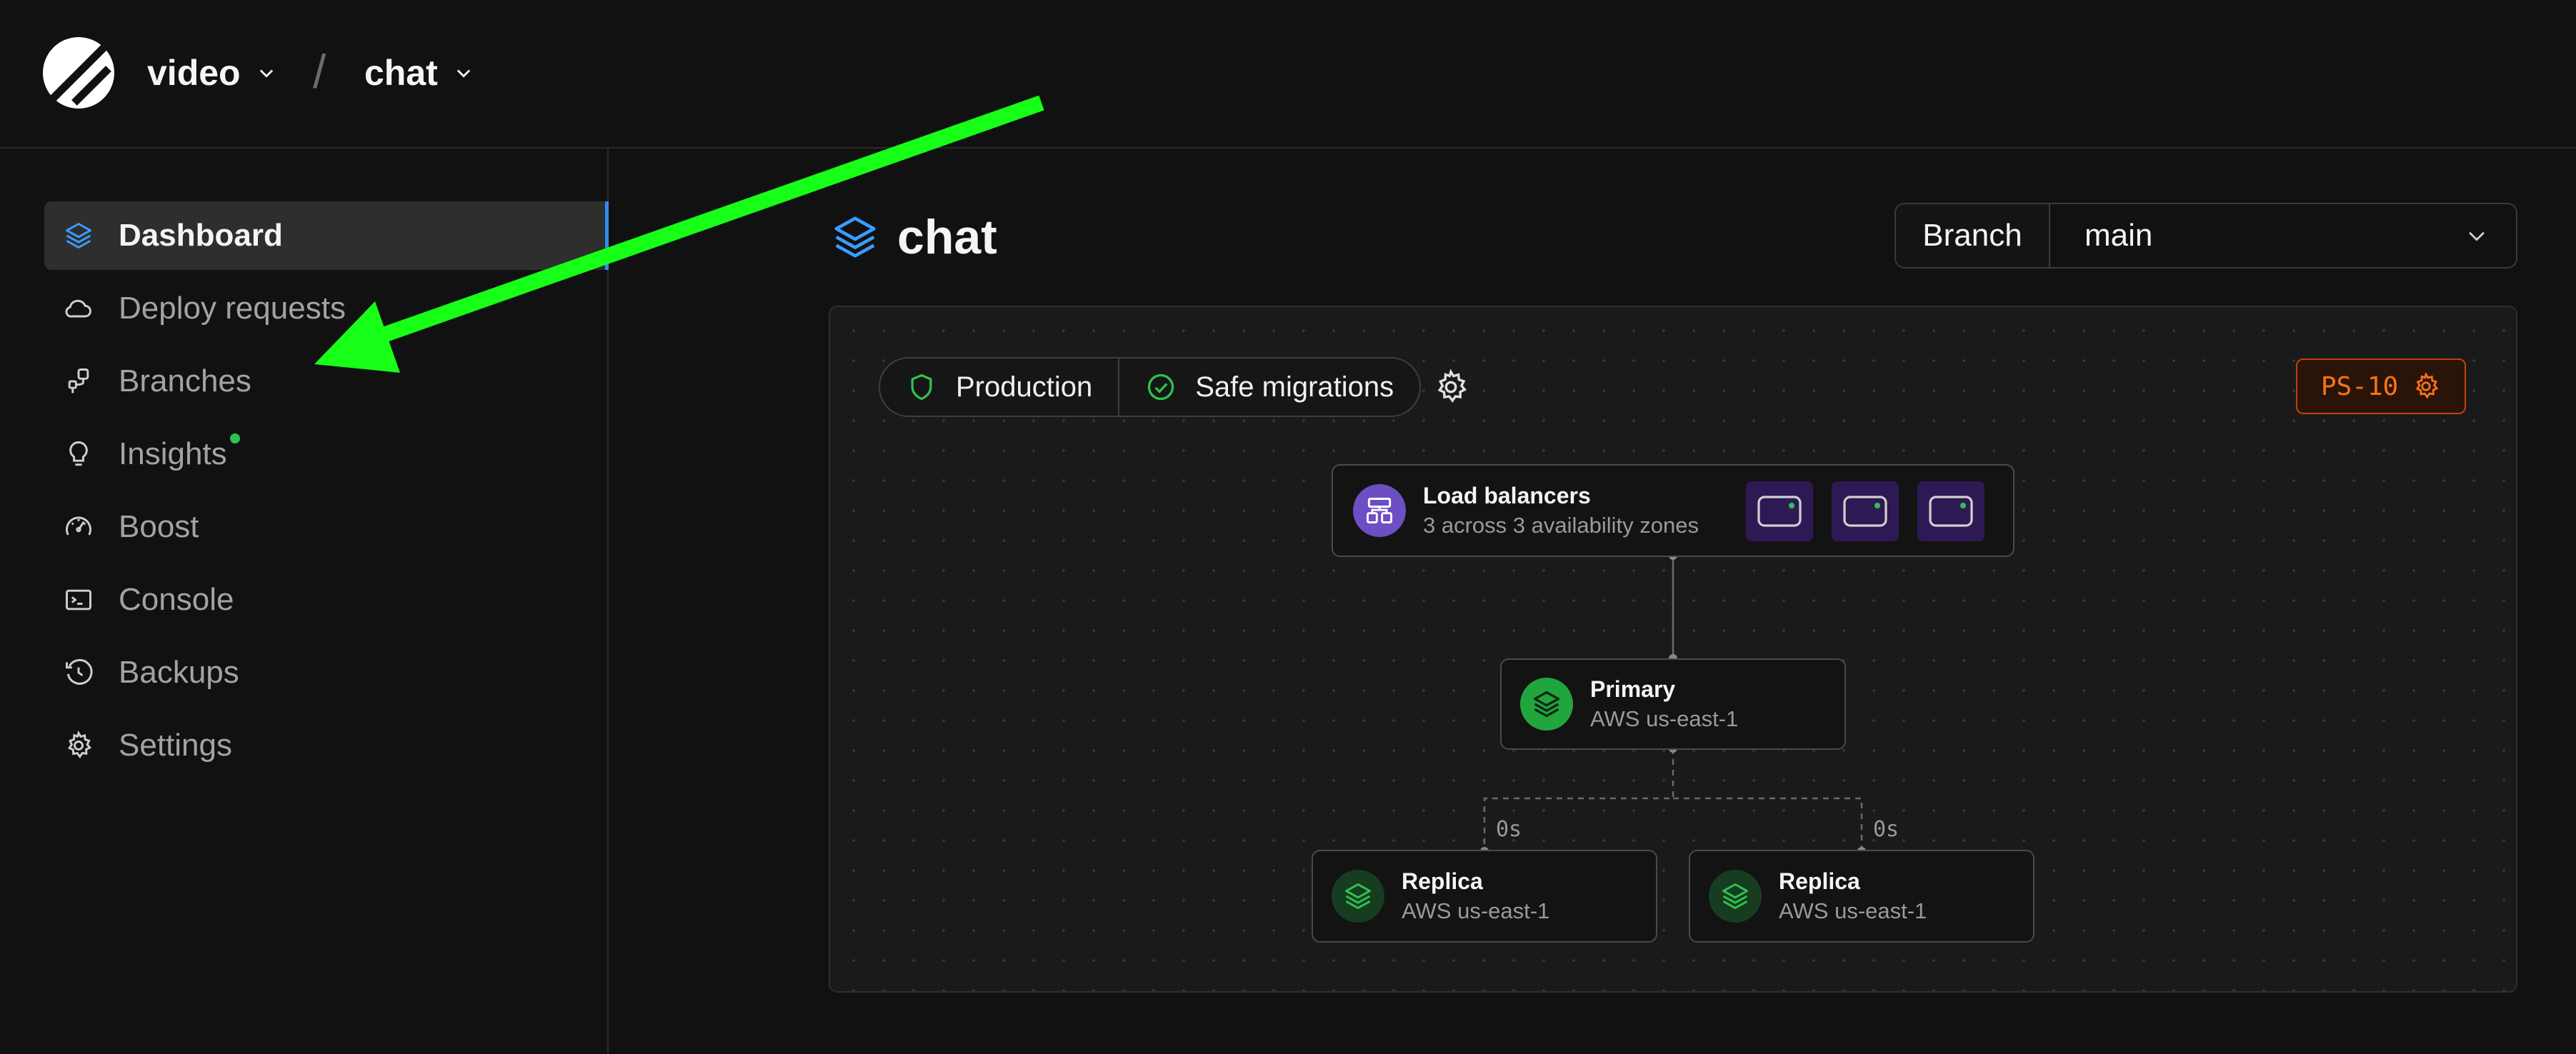 Image resolution: width=2576 pixels, height=1054 pixels. Describe the element at coordinates (1024, 387) in the screenshot. I see `production-label: Production` at that location.